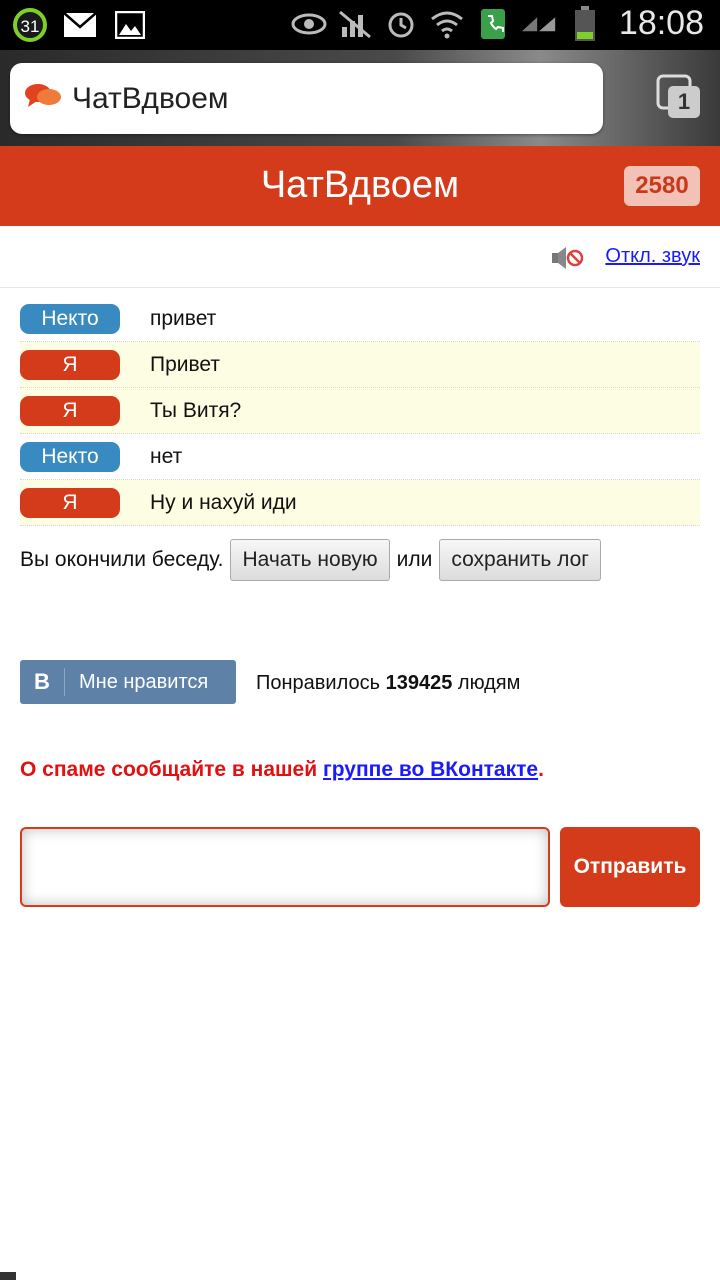  Describe the element at coordinates (360, 503) in the screenshot. I see `chat-message: Я Ну и нахуй иди` at that location.